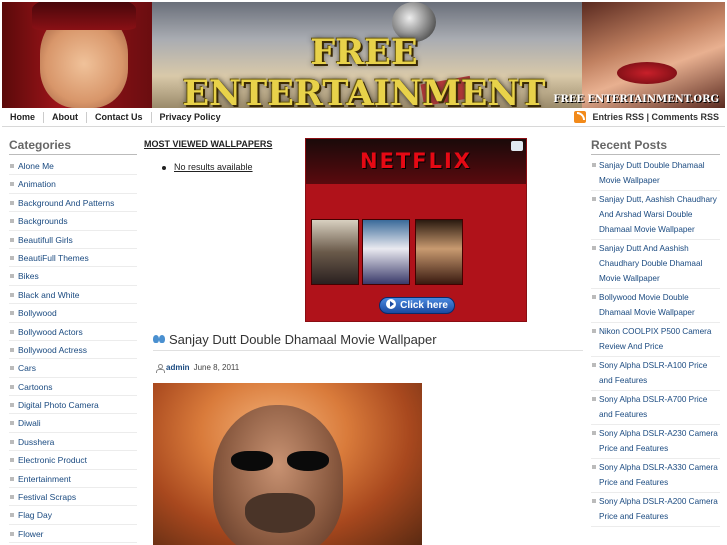 This screenshot has height=545, width=727. Describe the element at coordinates (647, 73) in the screenshot. I see `banner-lips` at that location.